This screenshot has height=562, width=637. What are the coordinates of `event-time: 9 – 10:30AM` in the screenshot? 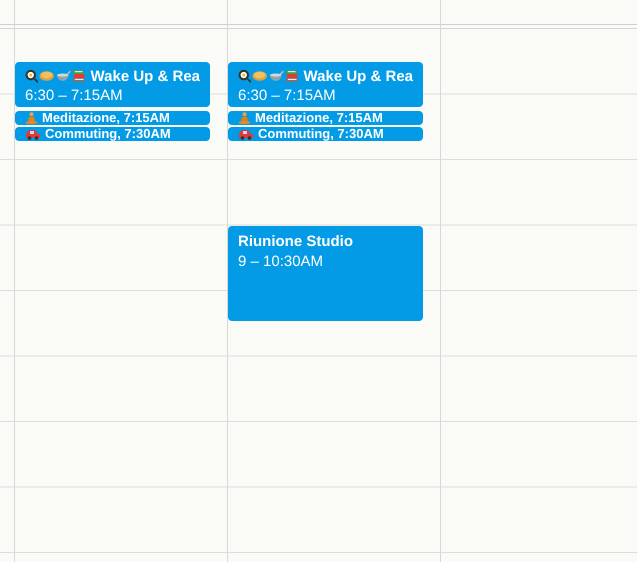 It's located at (281, 262).